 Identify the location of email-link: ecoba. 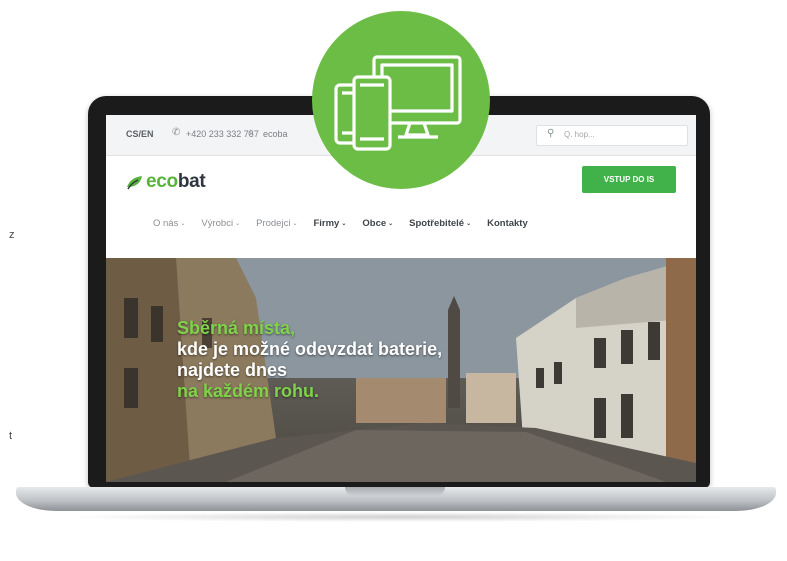
(275, 134).